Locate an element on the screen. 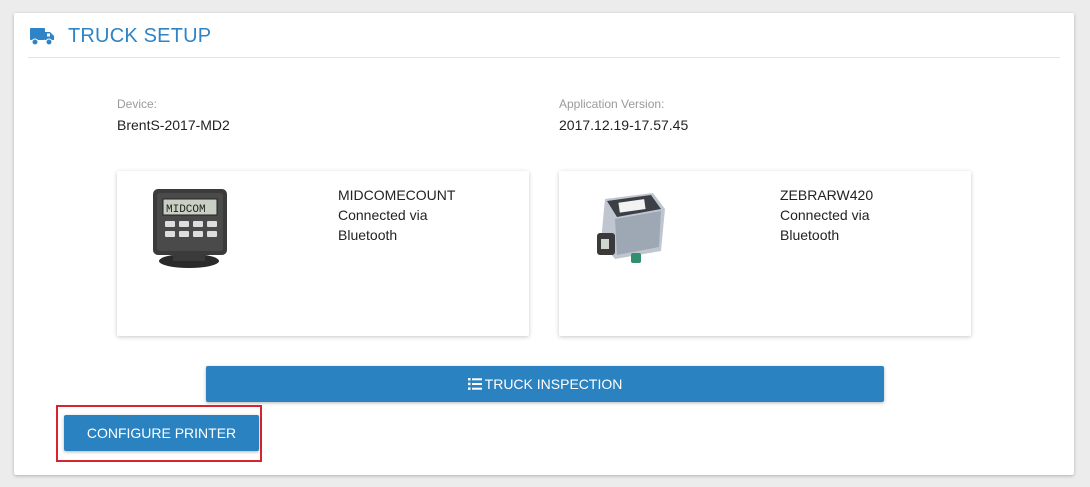 Image resolution: width=1090 pixels, height=487 pixels. printer-device-image is located at coordinates (631, 228).